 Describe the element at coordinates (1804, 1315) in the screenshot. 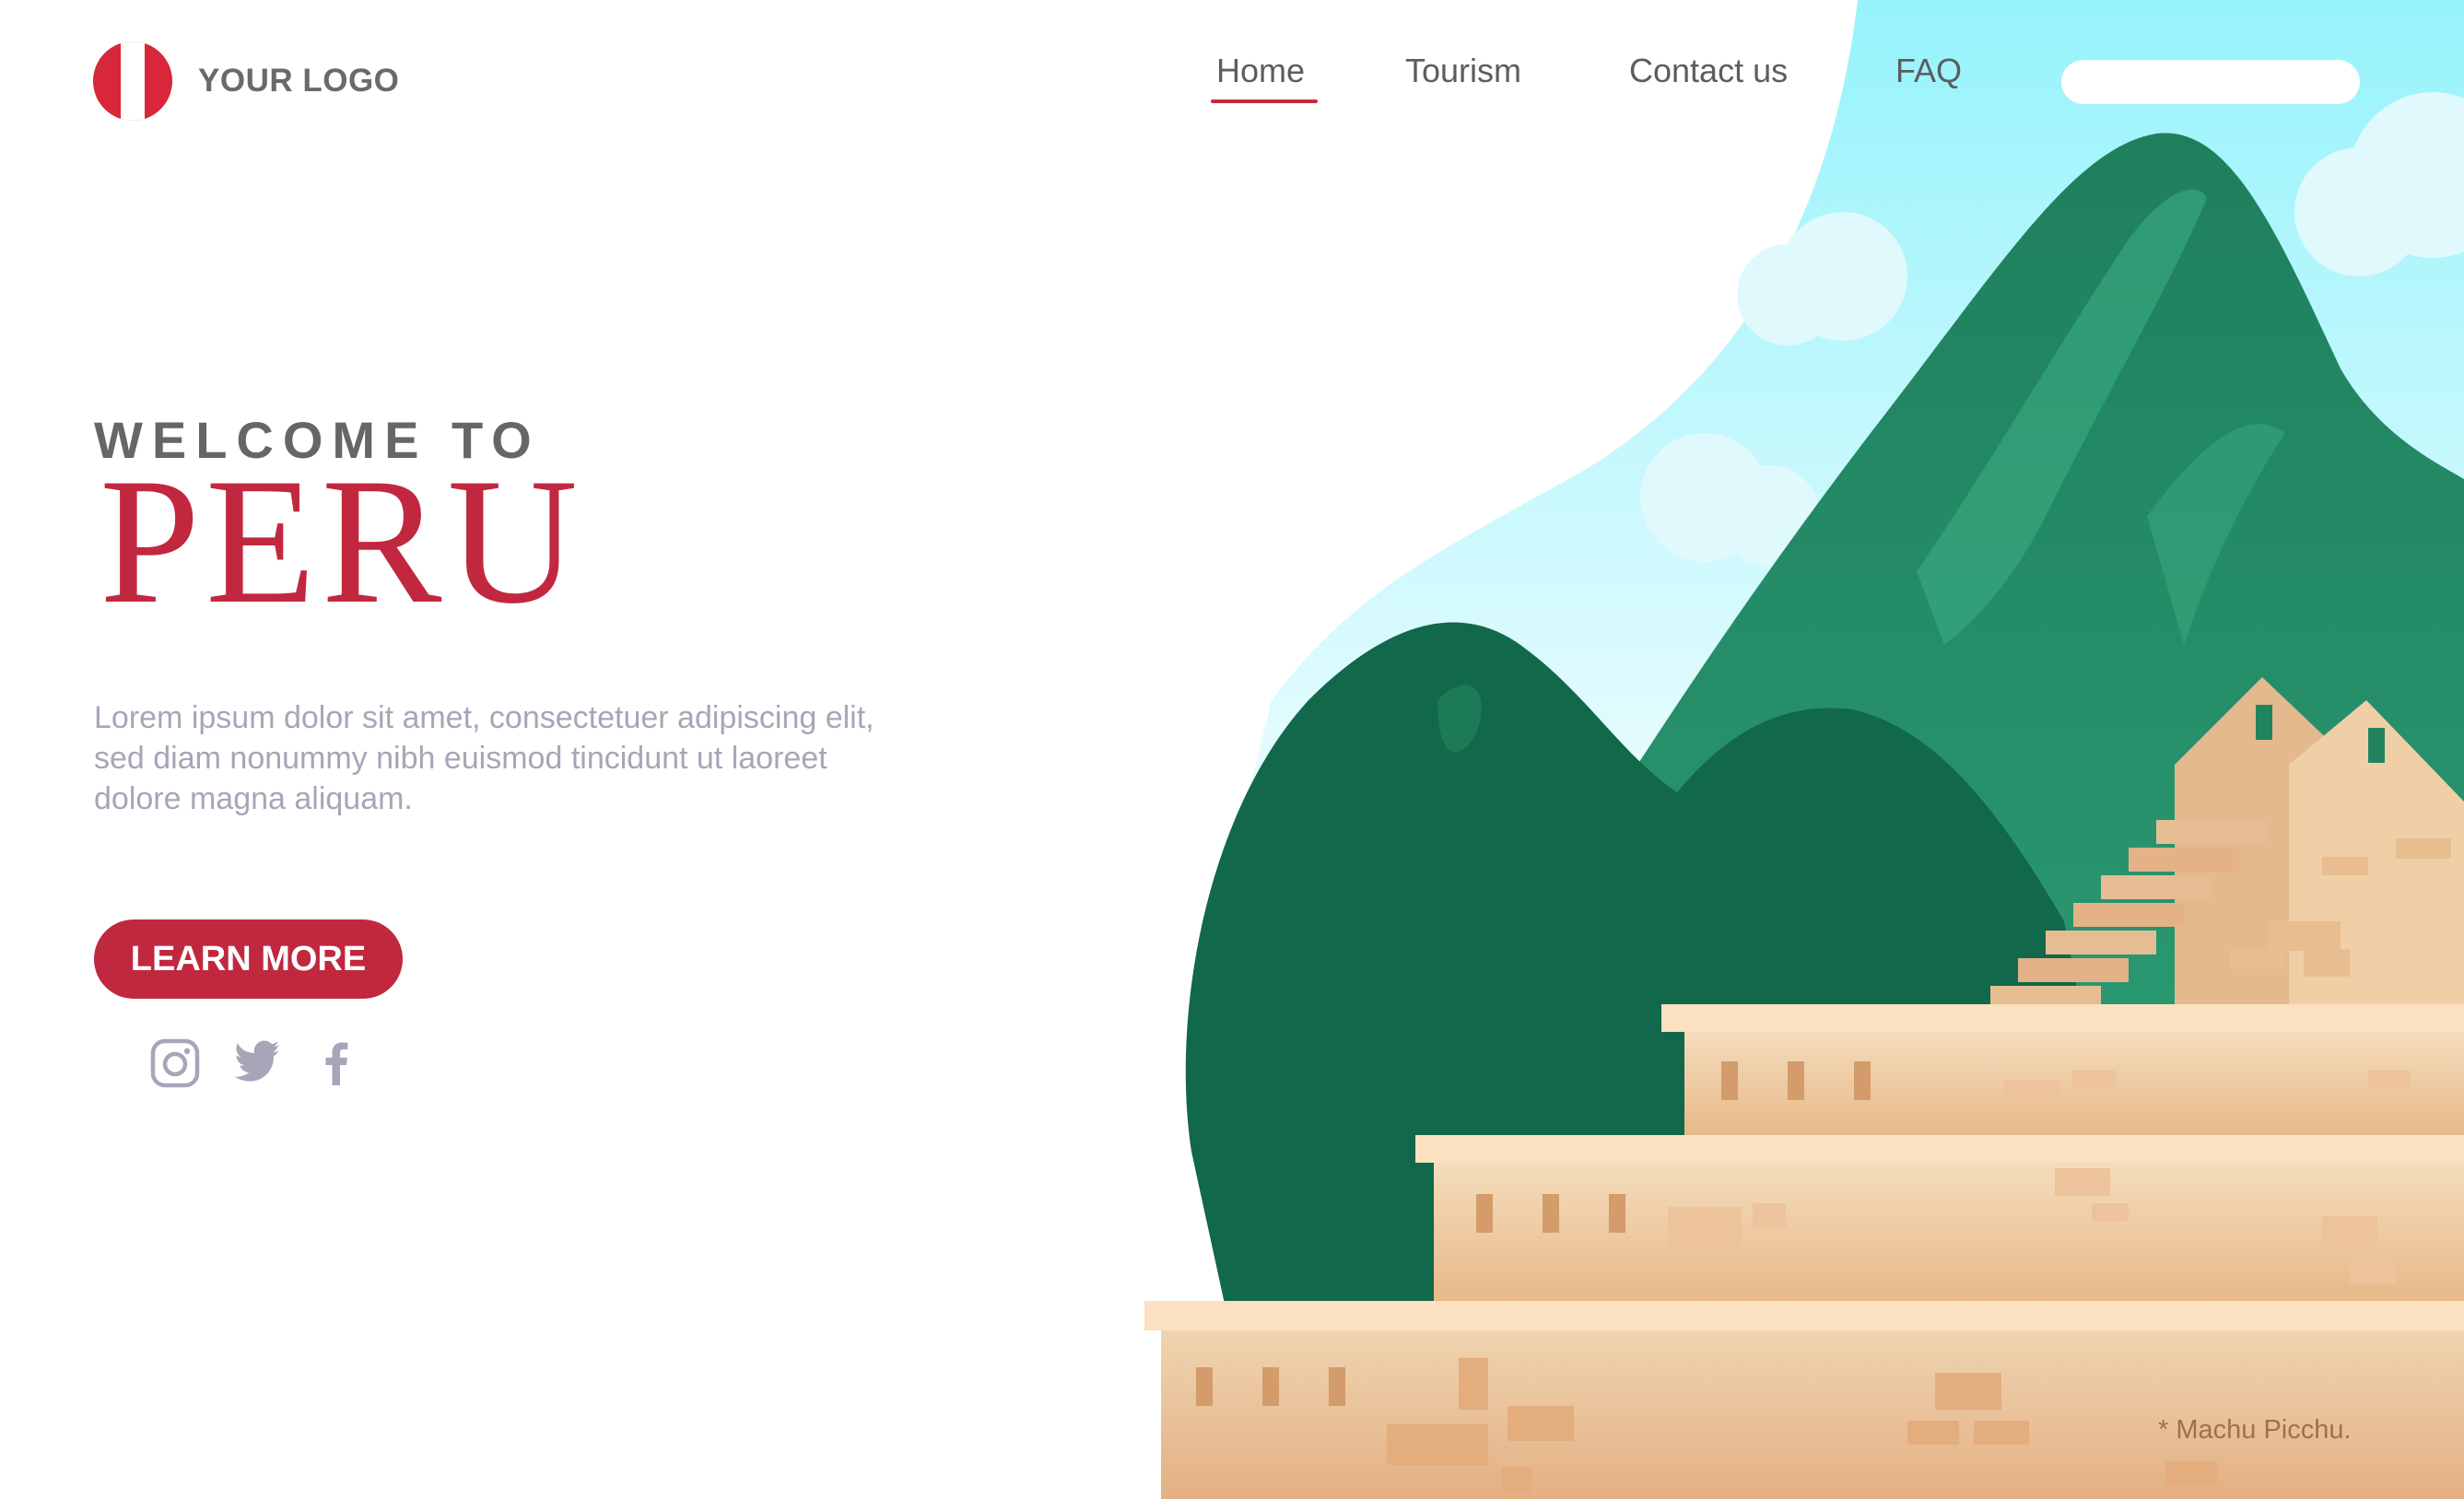

I see `terrace-bottom-ledge` at that location.